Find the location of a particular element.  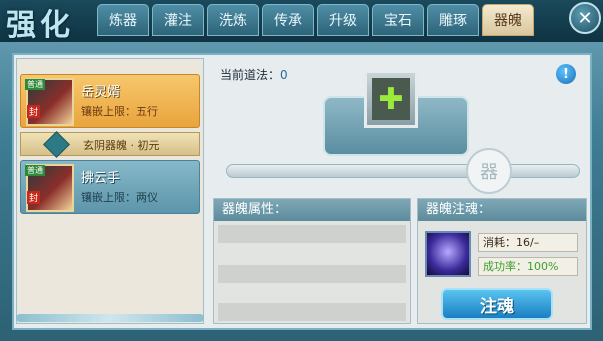

success-rate-field: 成功率：100% is located at coordinates (528, 266).